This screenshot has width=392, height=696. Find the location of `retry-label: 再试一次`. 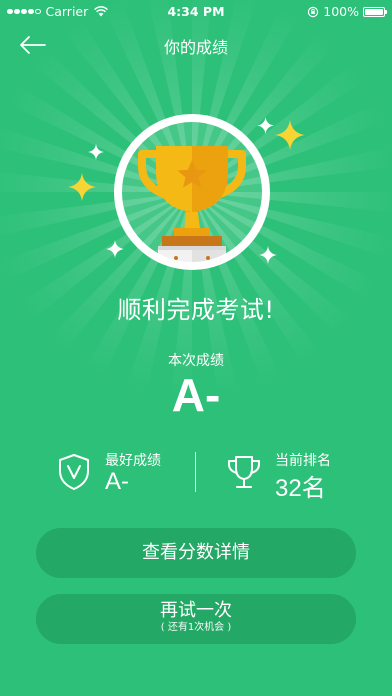

retry-label: 再试一次 is located at coordinates (196, 610).